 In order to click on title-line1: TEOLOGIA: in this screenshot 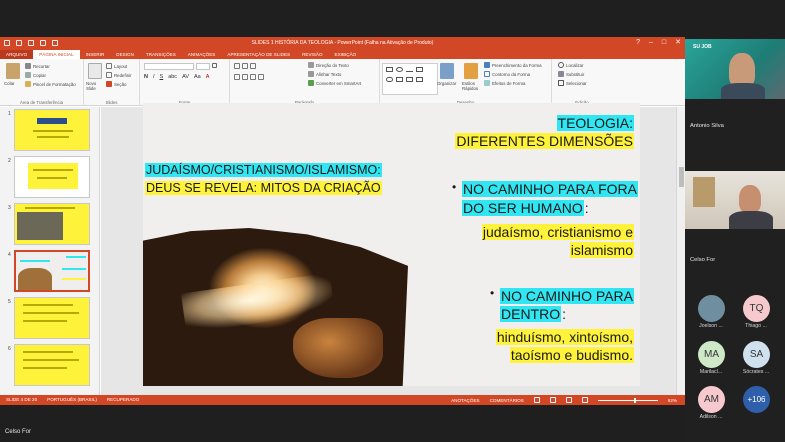, I will do `click(595, 123)`.